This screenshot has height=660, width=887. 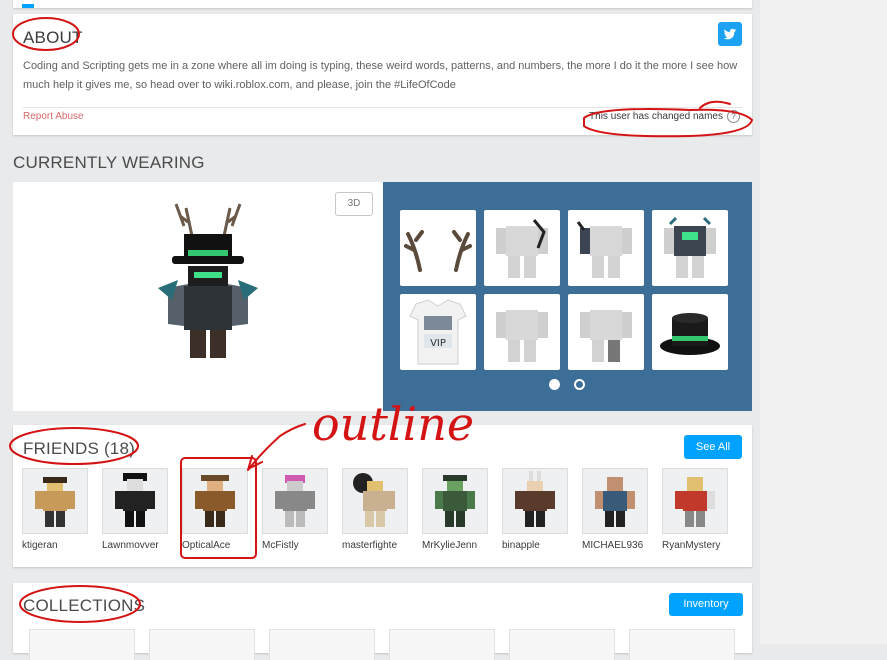 What do you see at coordinates (79, 448) in the screenshot?
I see `friends-title: FRIENDS (18)` at bounding box center [79, 448].